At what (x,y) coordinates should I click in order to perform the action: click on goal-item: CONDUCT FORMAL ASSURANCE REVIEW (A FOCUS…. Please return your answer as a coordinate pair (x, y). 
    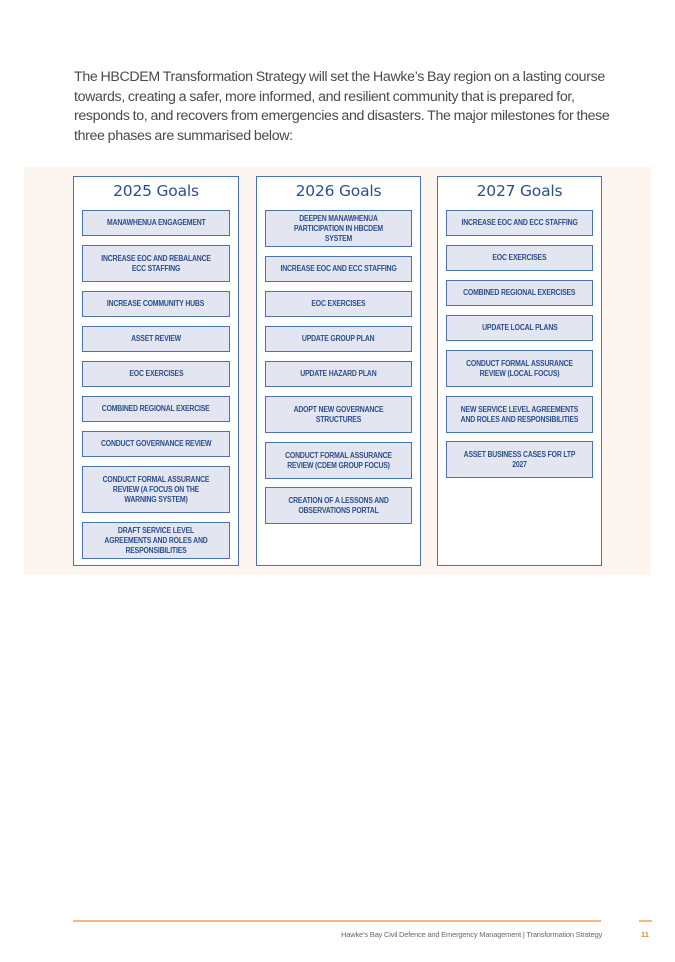
    Looking at the image, I should click on (156, 489).